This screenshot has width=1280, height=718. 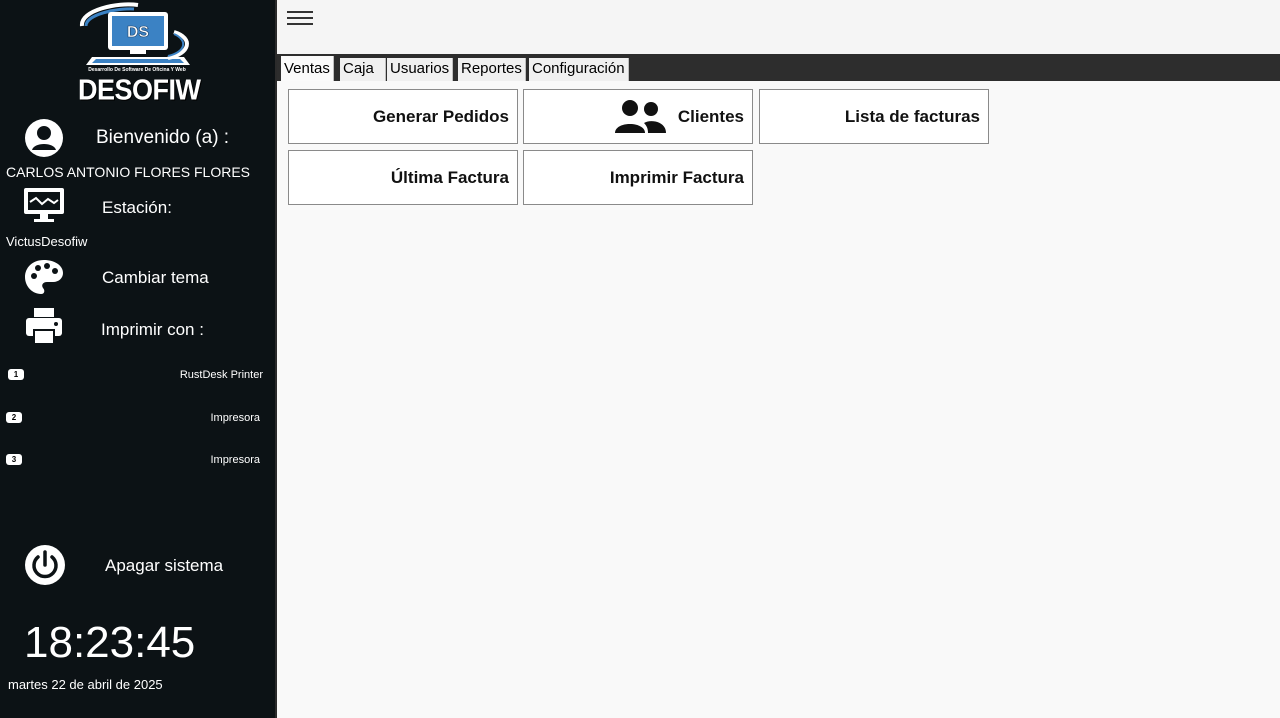 I want to click on button-label: Imprimir Factura, so click(x=676, y=177).